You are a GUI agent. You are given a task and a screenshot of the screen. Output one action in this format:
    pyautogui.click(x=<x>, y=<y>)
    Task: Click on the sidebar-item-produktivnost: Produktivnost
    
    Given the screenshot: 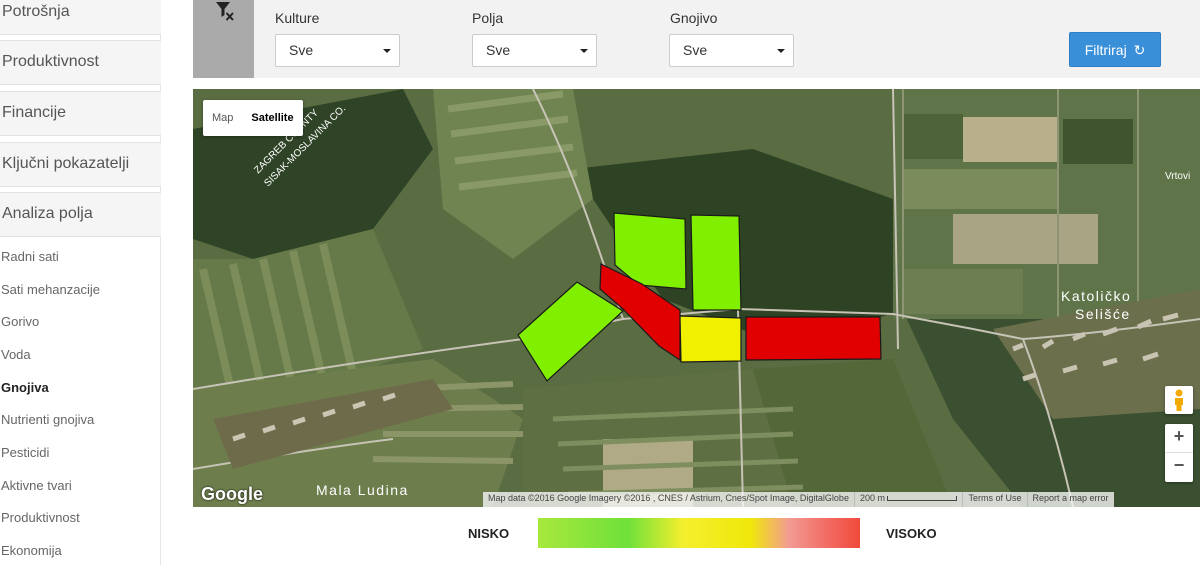 What is the action you would take?
    pyautogui.click(x=40, y=517)
    